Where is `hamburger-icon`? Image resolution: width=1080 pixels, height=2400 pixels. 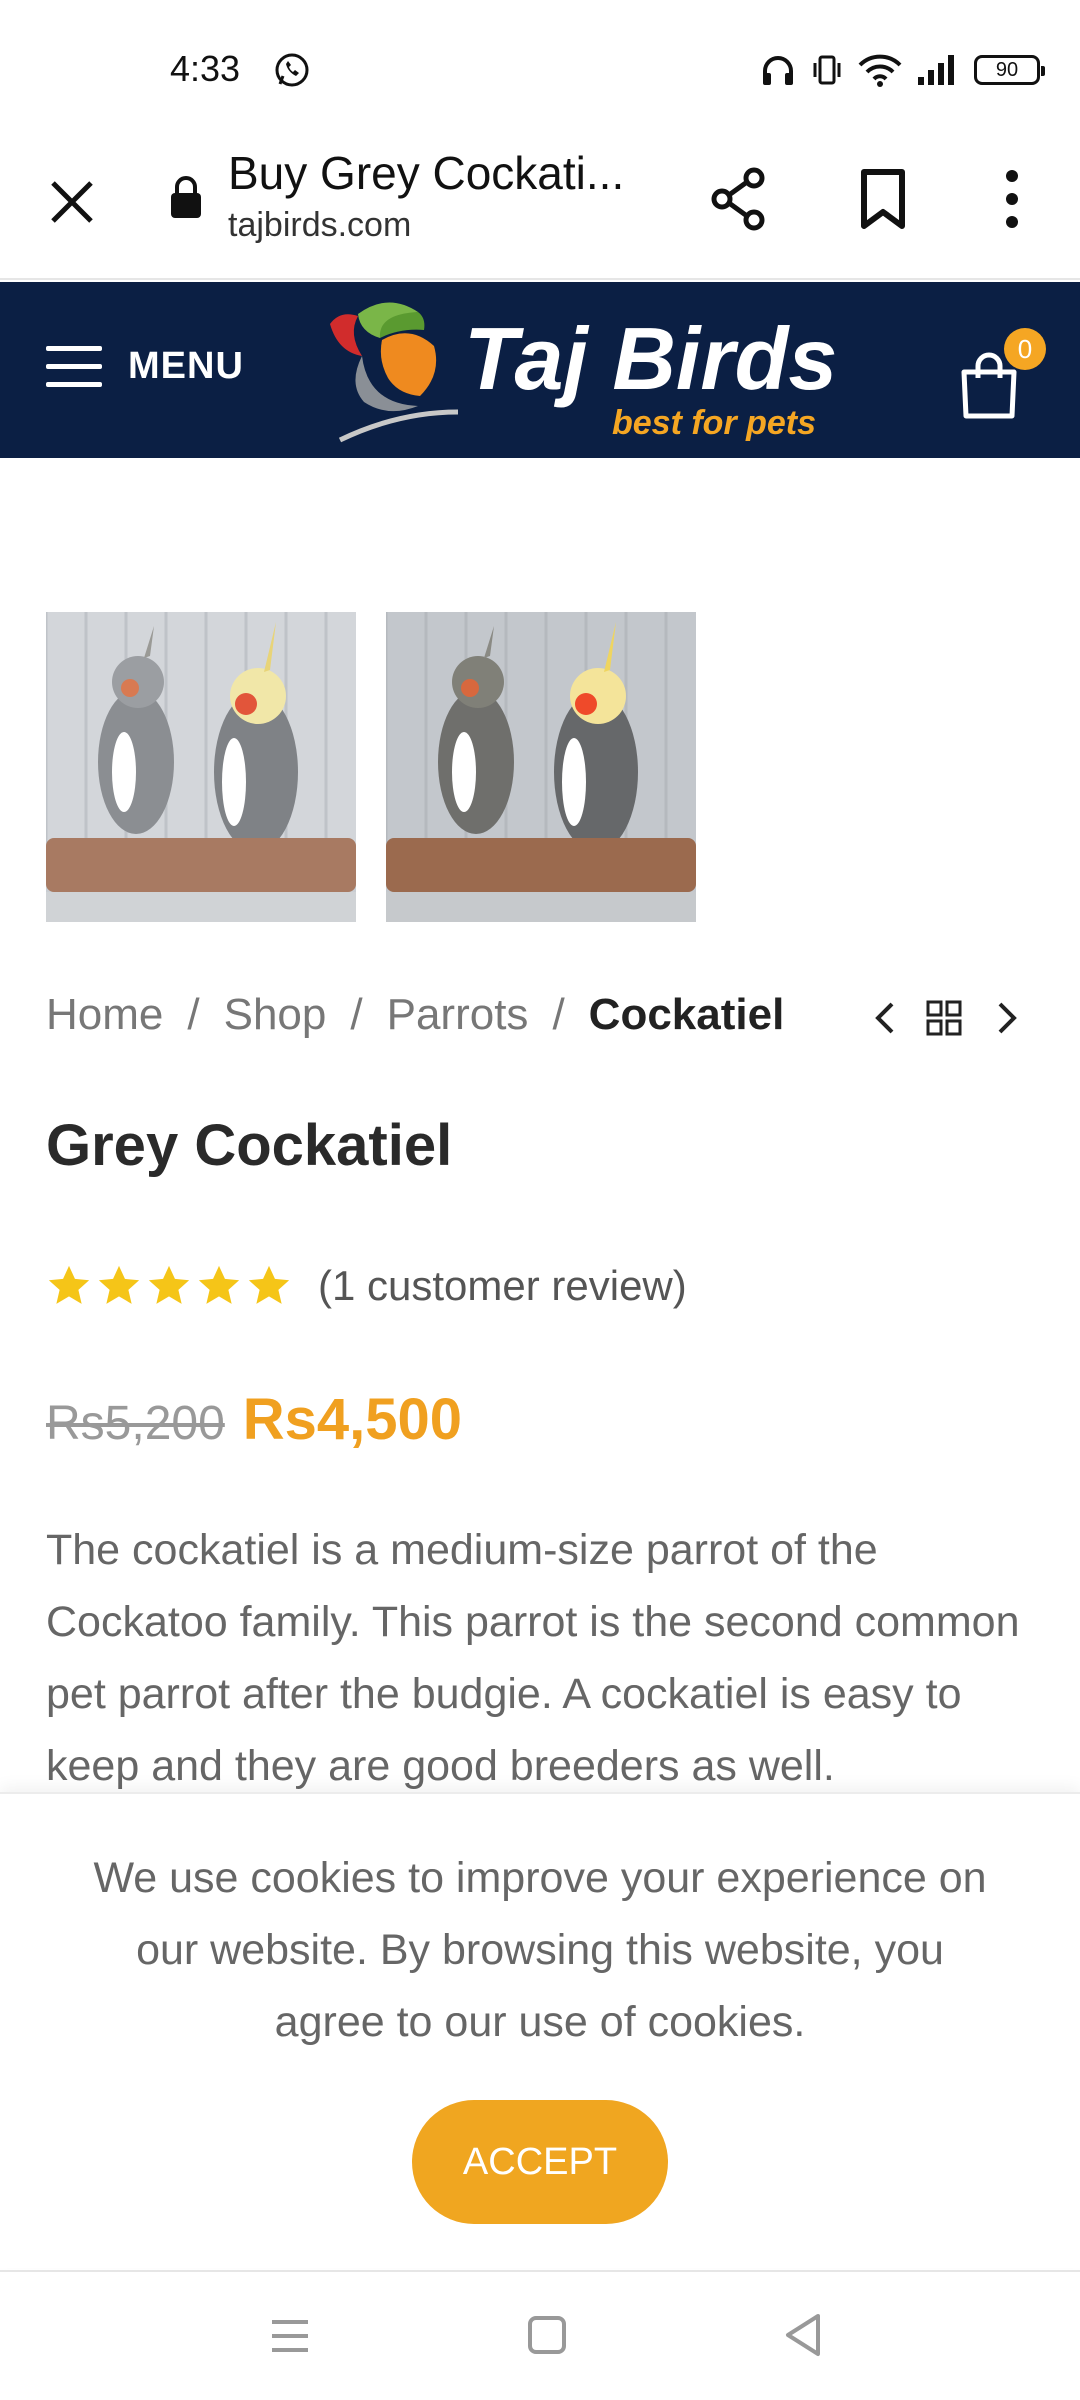 hamburger-icon is located at coordinates (74, 366).